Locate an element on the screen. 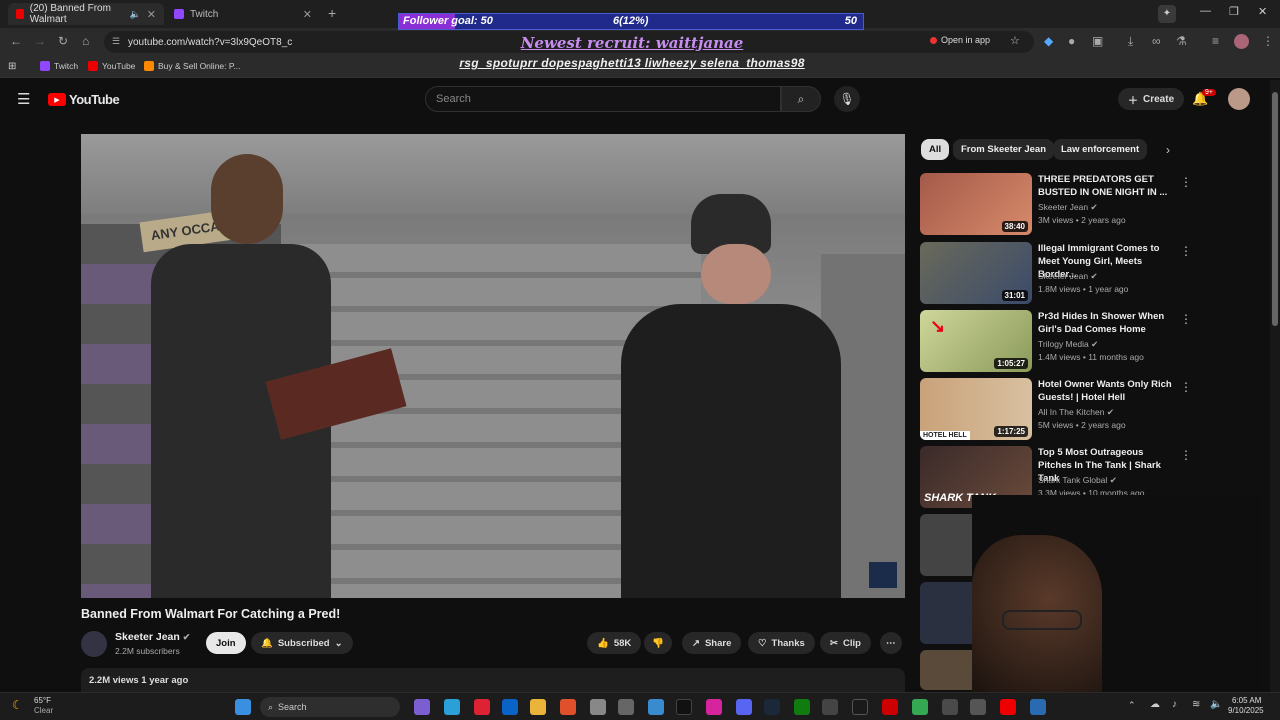  weather-icon: ☾ is located at coordinates (17, 705).